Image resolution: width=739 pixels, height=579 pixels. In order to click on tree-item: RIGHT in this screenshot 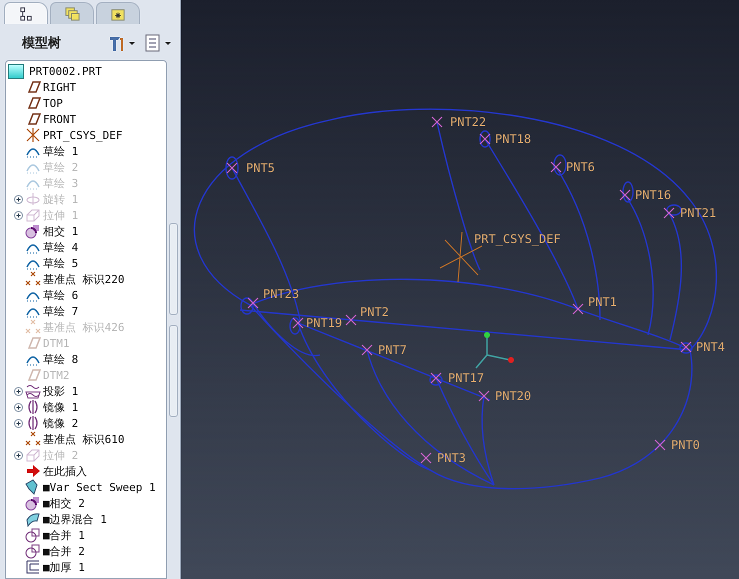, I will do `click(59, 87)`.